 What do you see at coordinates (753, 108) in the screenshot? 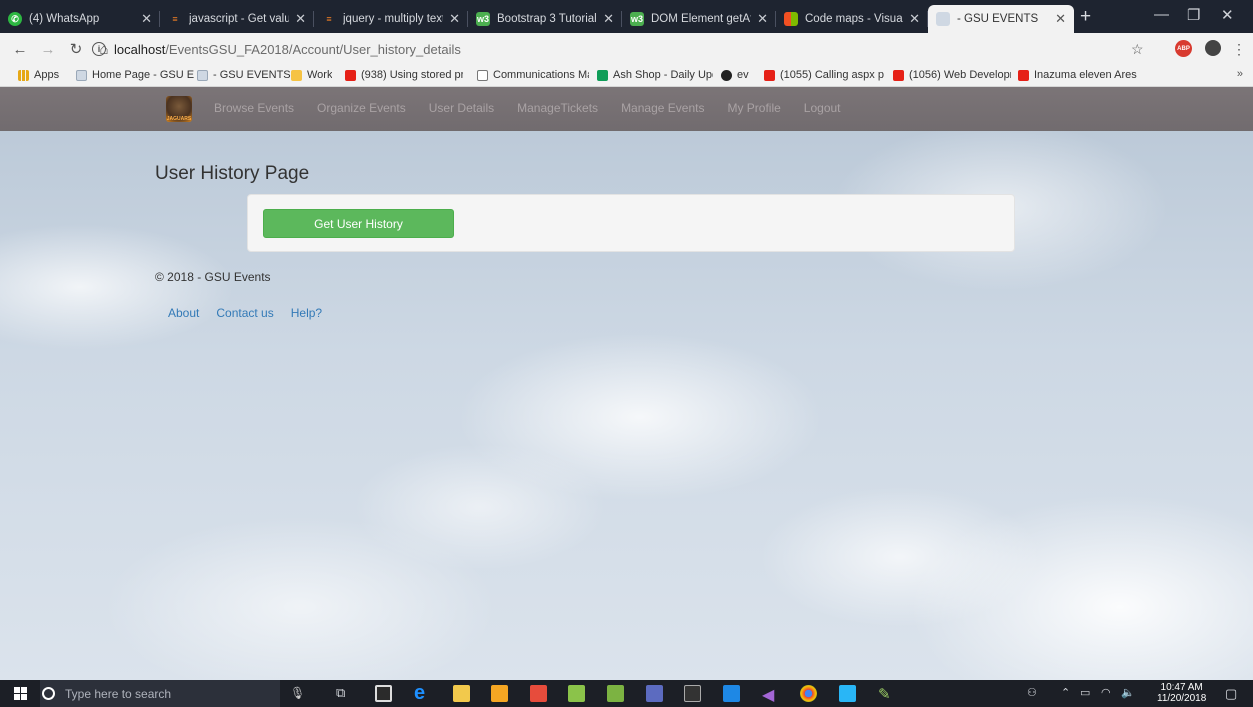
I see `nav-my-profile: My Profile` at bounding box center [753, 108].